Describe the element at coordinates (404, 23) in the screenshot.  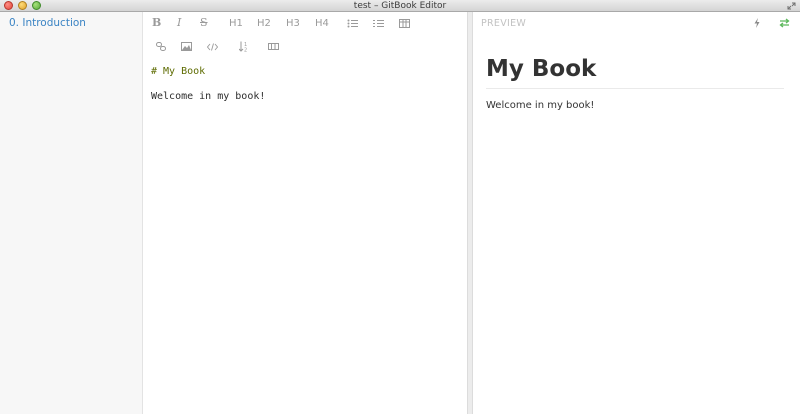
I see `table-icon` at that location.